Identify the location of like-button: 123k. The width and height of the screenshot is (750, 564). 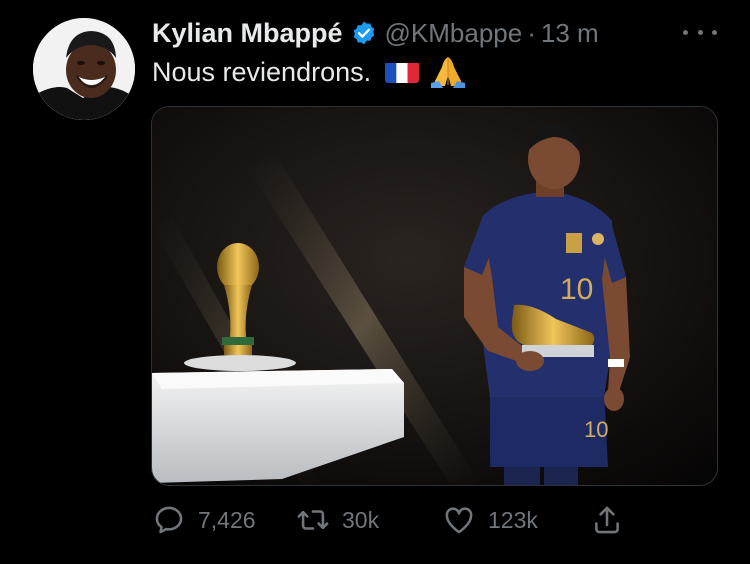
(490, 520).